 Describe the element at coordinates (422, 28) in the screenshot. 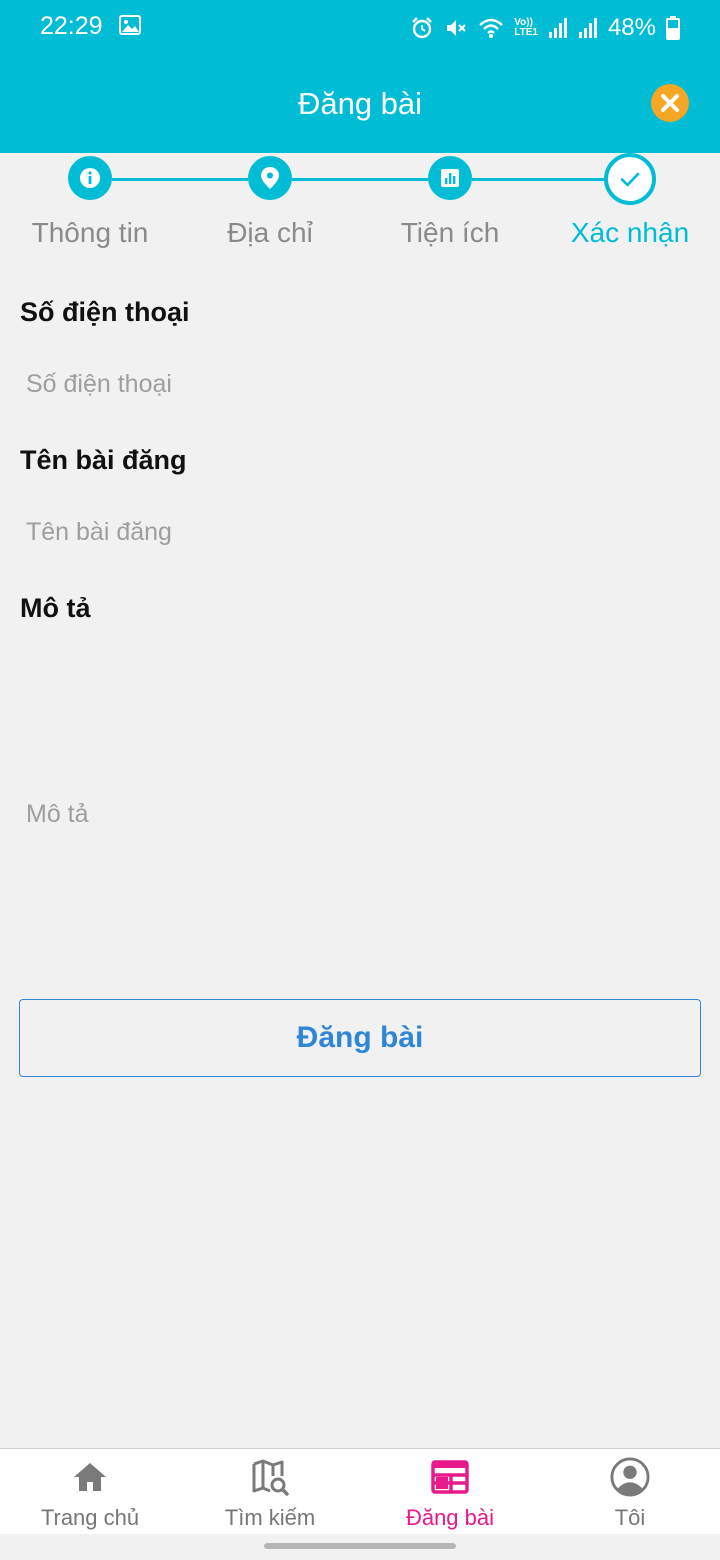

I see `alarm-icon` at that location.